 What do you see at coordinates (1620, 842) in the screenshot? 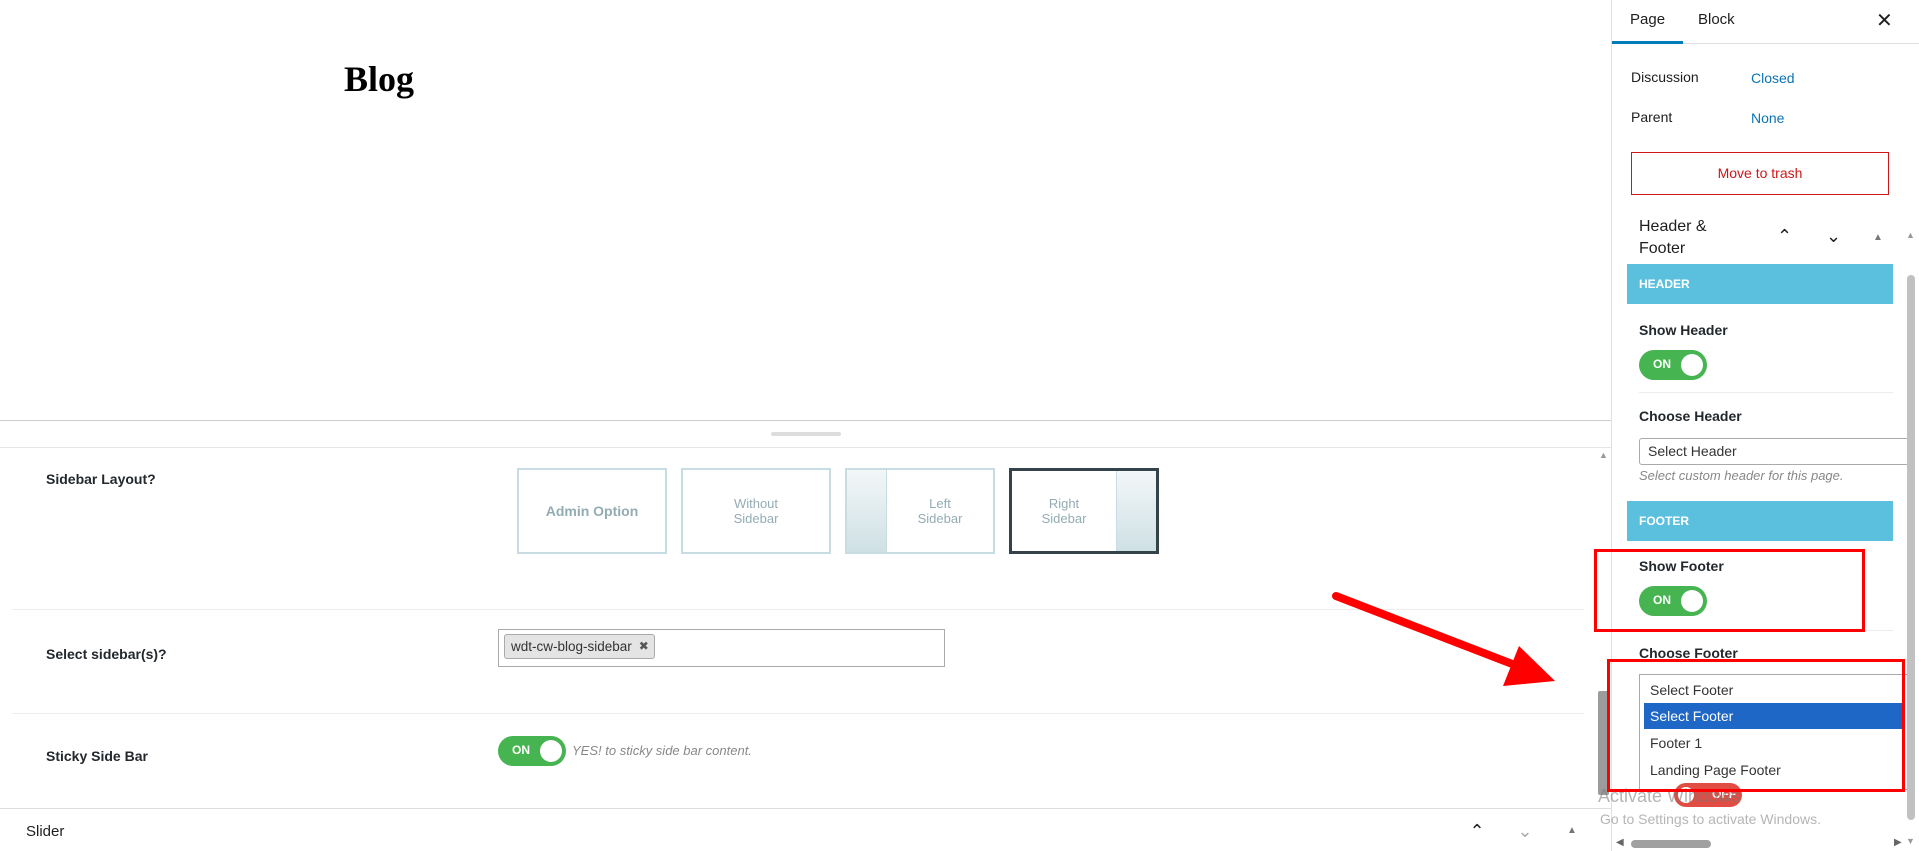
I see `scroll-left-icon: ◀` at bounding box center [1620, 842].